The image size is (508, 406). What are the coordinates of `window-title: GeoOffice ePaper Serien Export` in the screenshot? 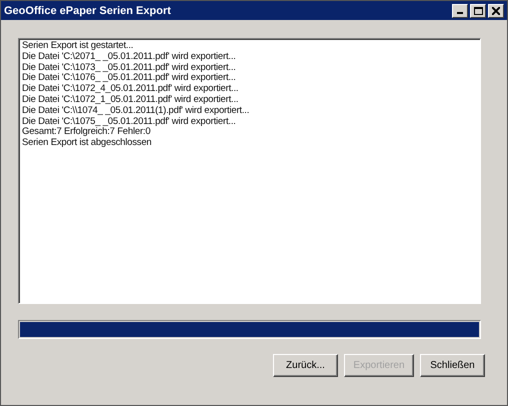 It's located at (87, 10).